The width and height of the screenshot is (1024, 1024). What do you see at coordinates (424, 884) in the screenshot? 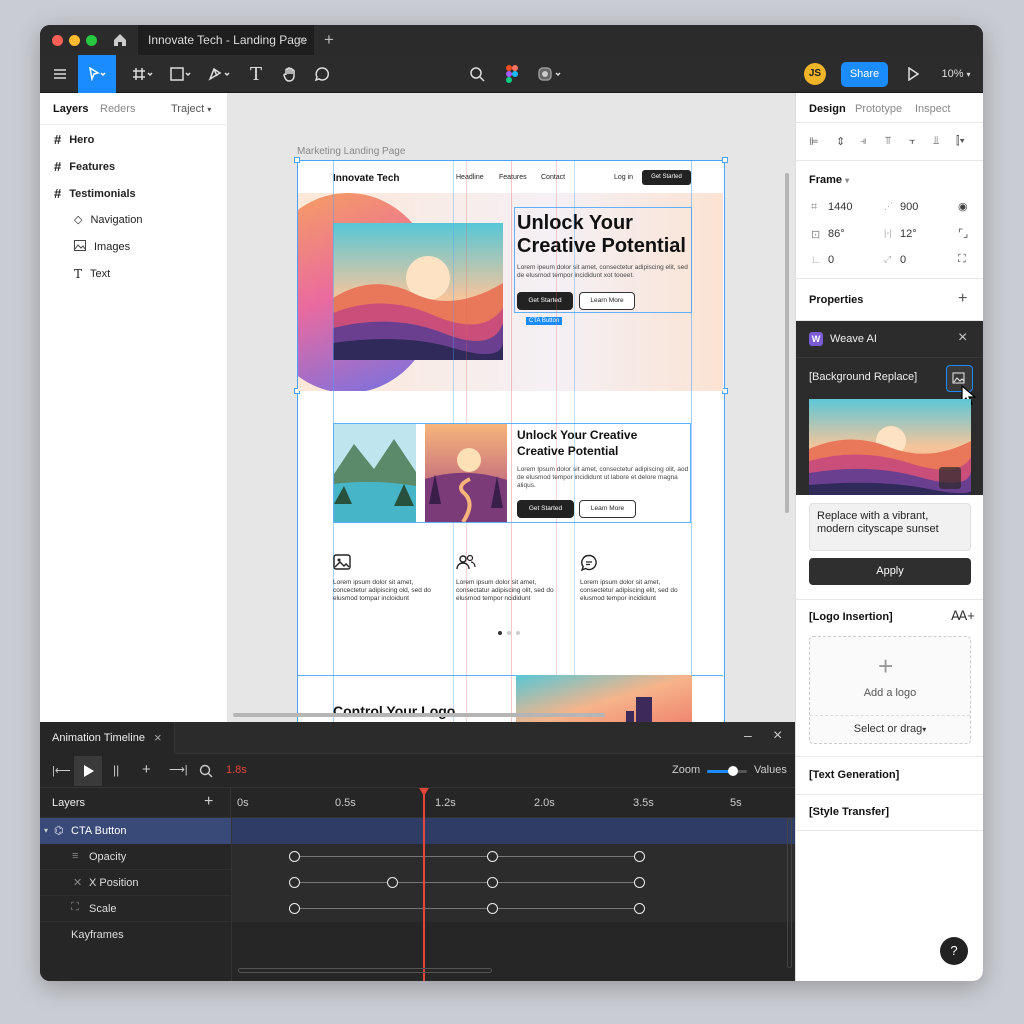
I see `playhead` at bounding box center [424, 884].